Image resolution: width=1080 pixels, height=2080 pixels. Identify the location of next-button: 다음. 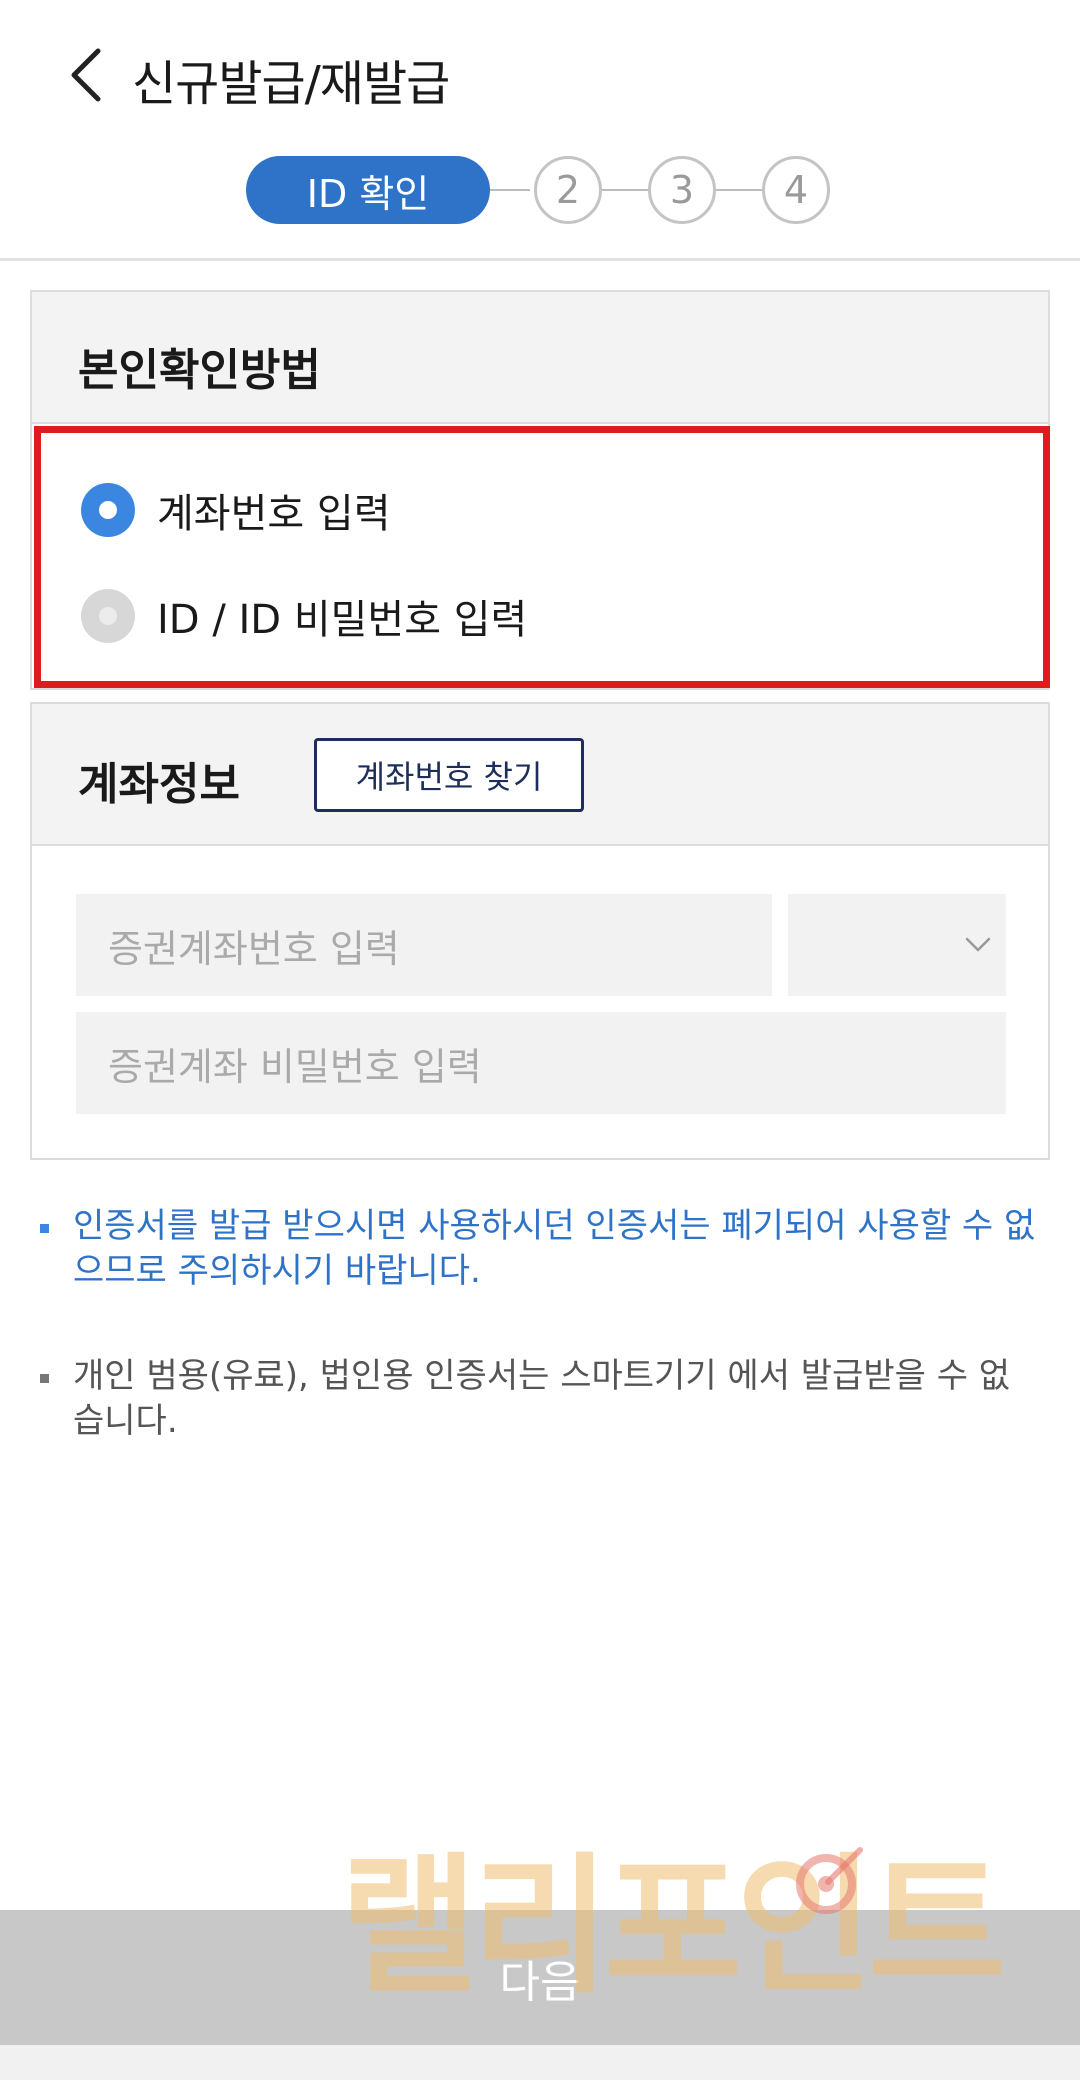
(540, 1977).